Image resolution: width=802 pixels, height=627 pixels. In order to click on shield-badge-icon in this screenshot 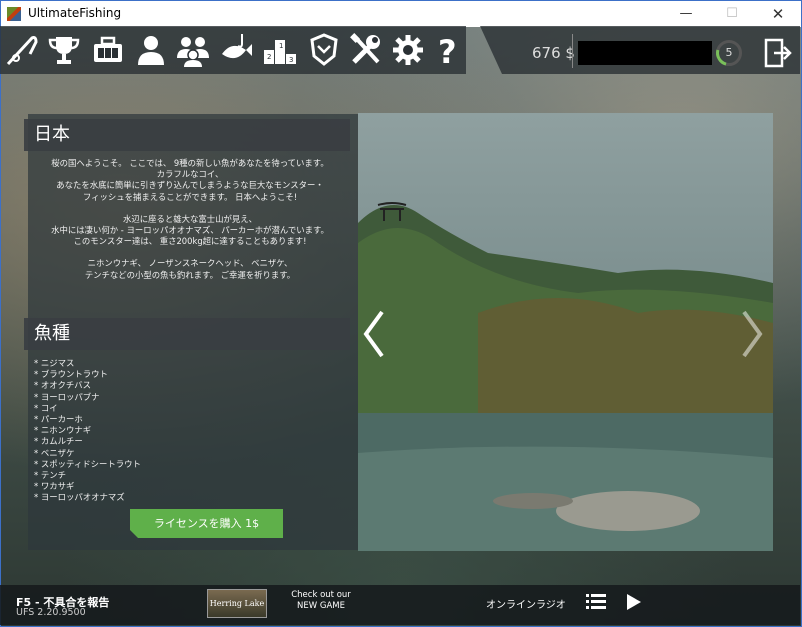, I will do `click(324, 50)`.